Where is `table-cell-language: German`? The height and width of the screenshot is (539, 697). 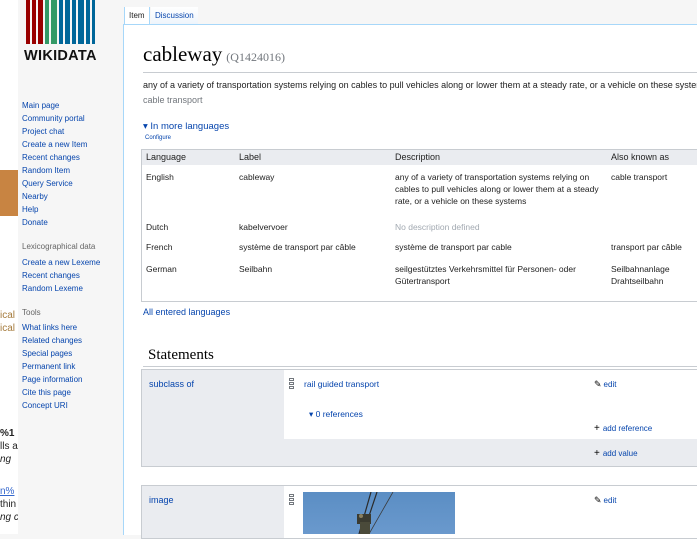 table-cell-language: German is located at coordinates (161, 269).